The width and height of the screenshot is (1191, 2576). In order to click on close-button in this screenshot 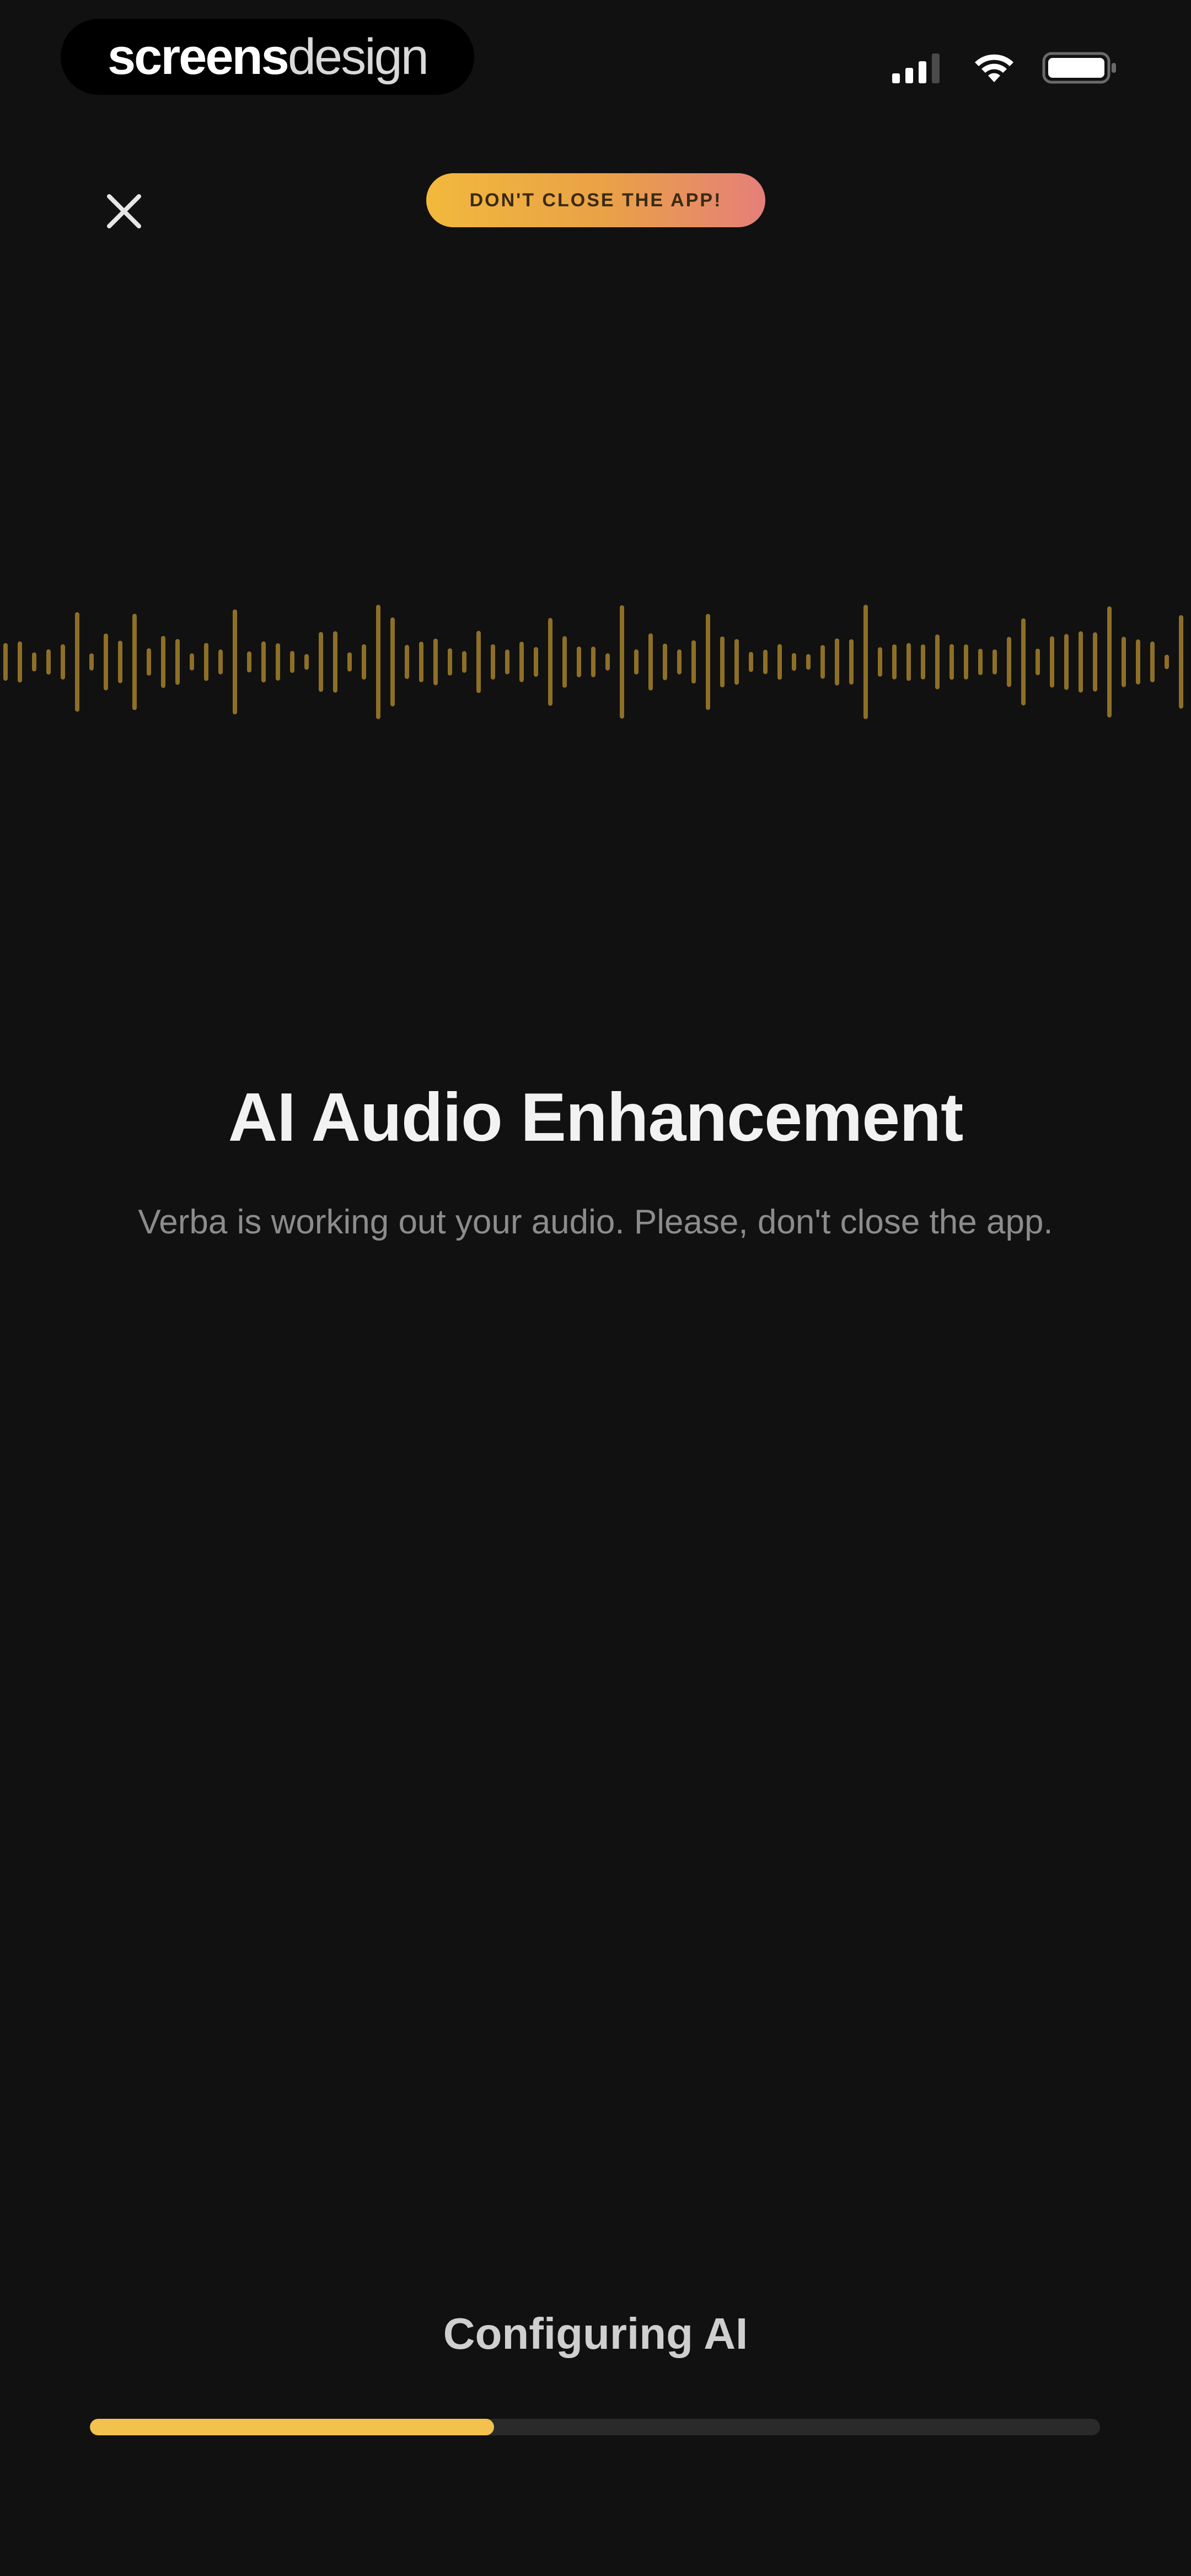, I will do `click(124, 212)`.